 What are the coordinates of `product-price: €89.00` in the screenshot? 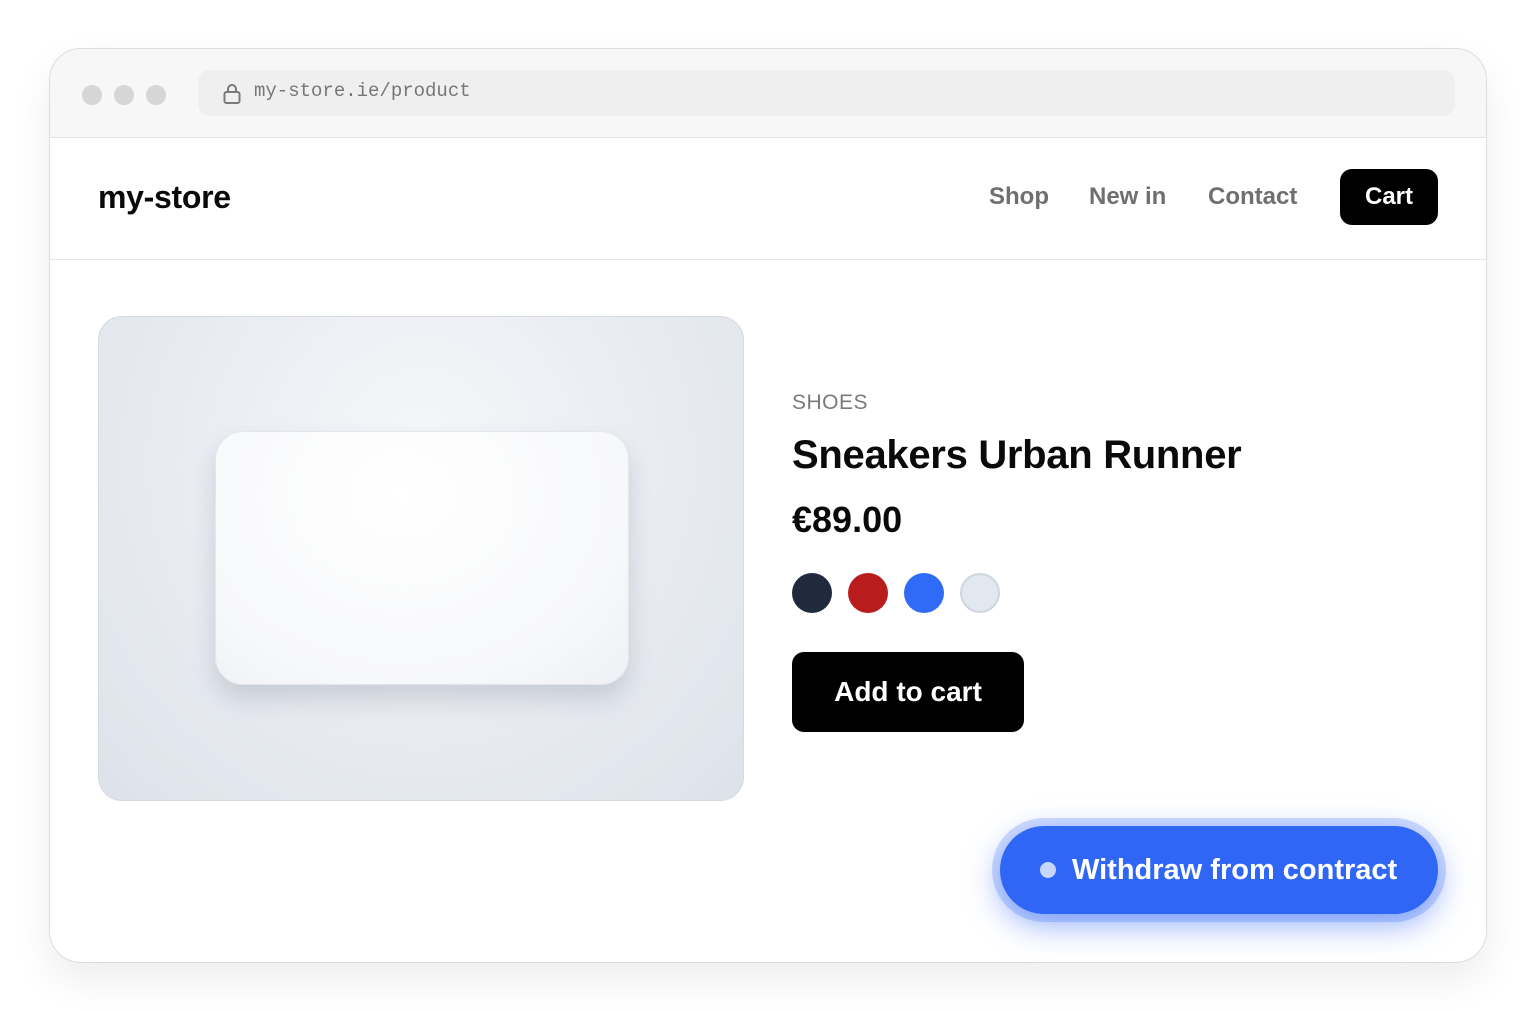 It's located at (847, 519).